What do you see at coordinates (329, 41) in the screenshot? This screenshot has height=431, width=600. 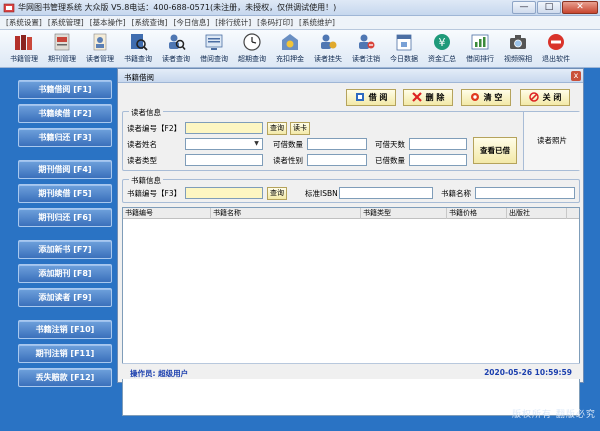 I see `reader-lost-icon` at bounding box center [329, 41].